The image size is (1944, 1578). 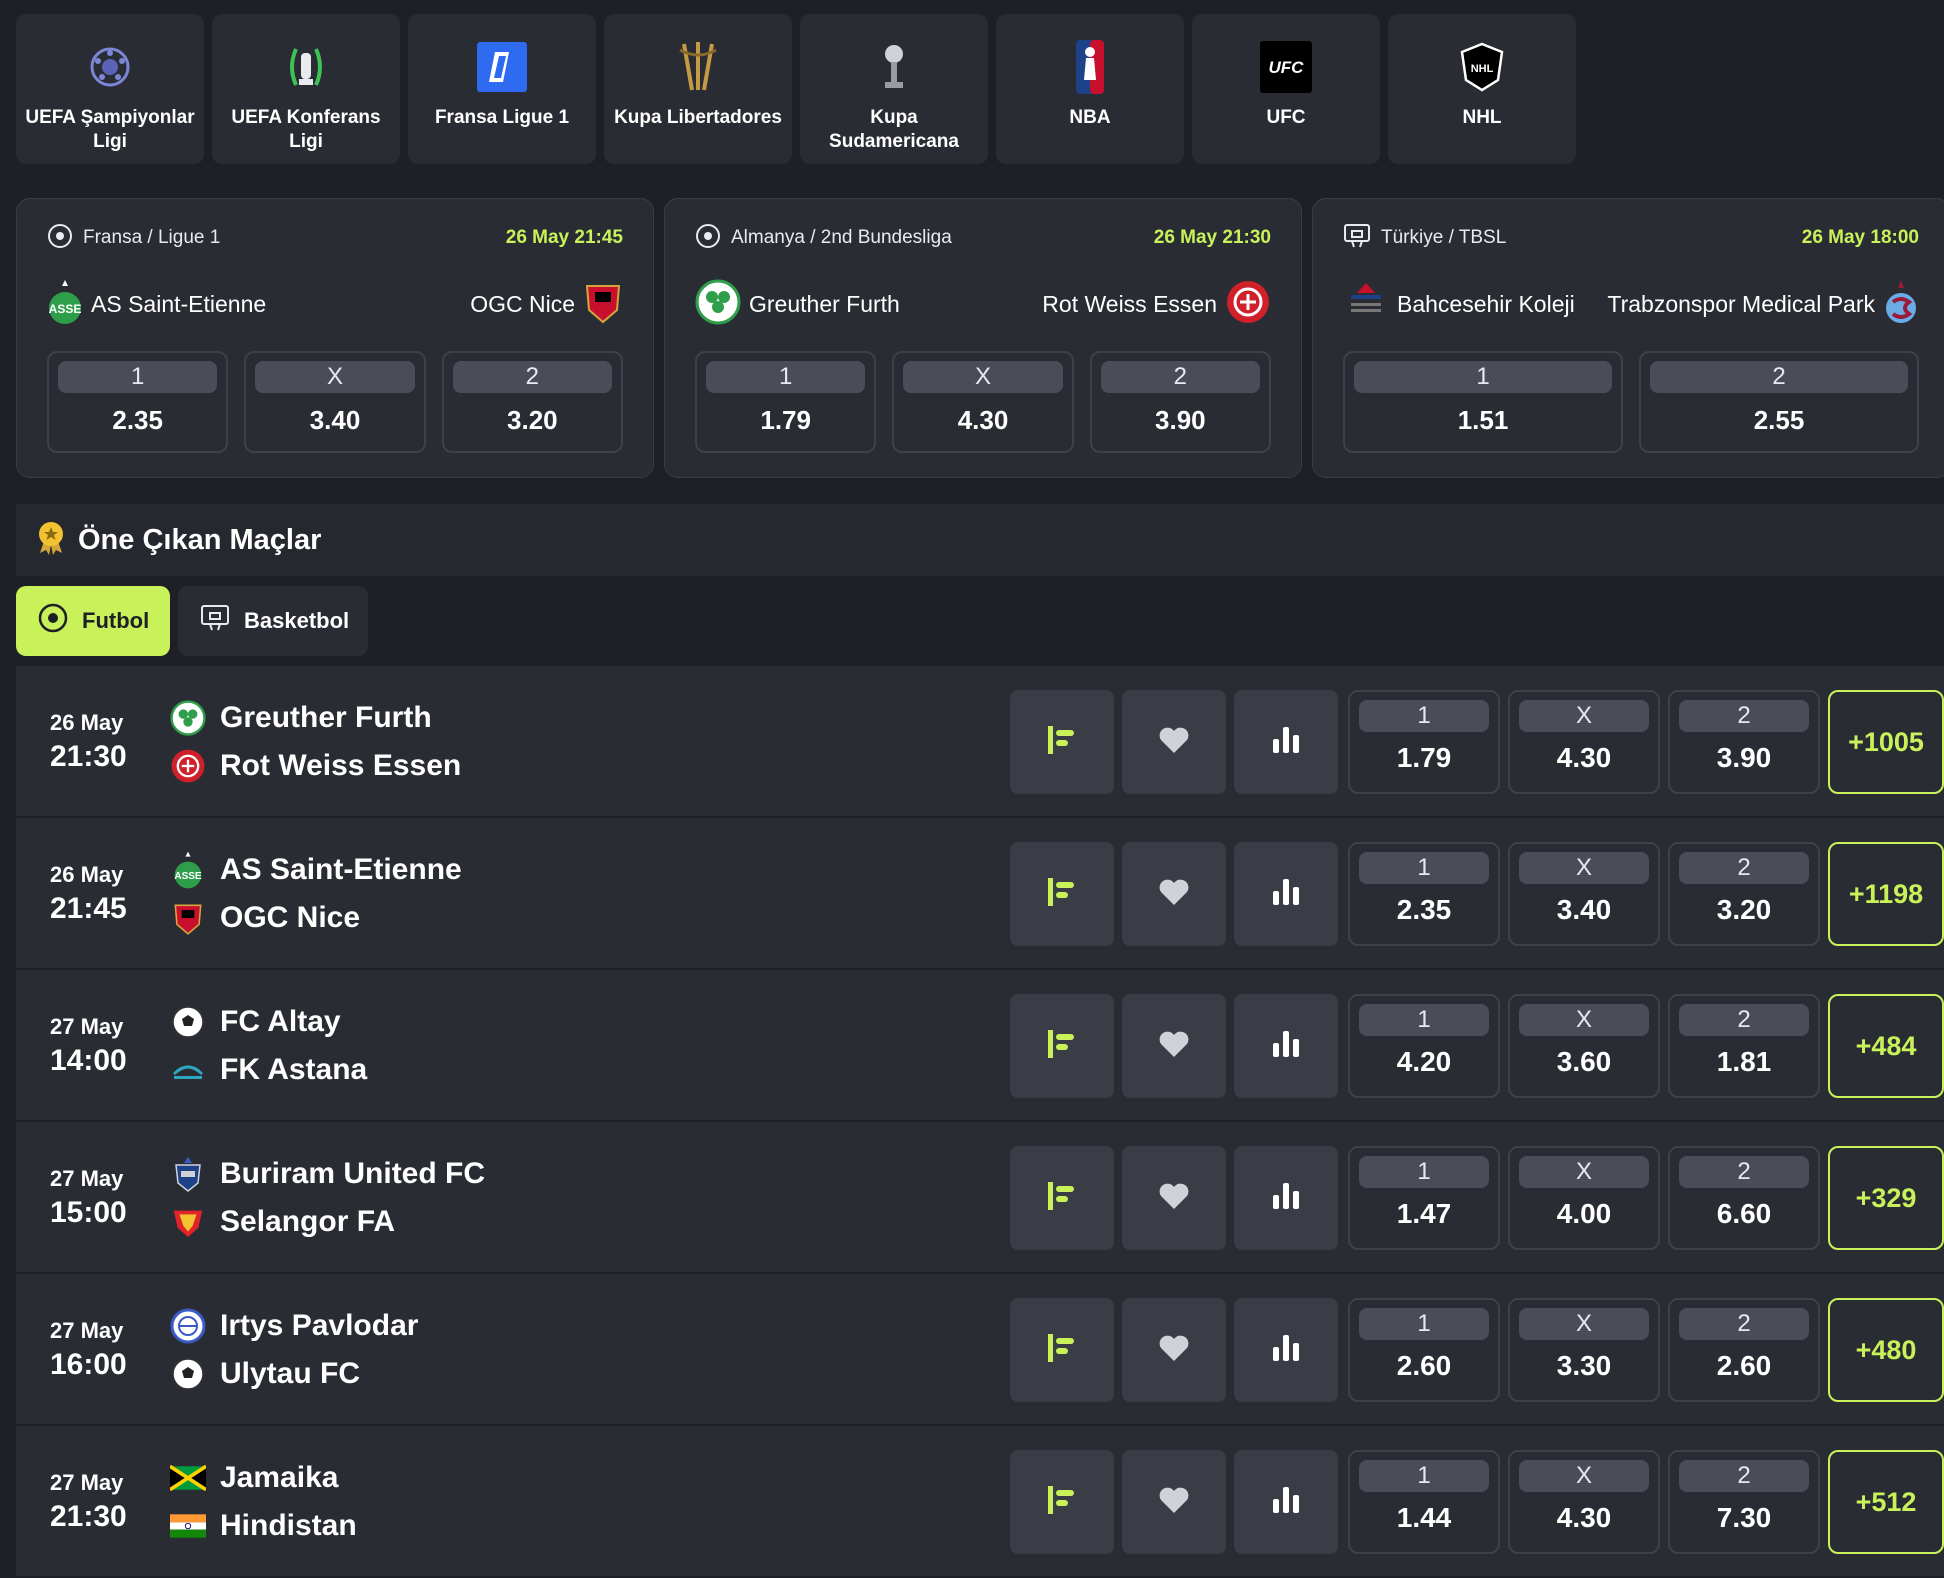 What do you see at coordinates (1584, 1350) in the screenshot?
I see `odd-button: X 3.30` at bounding box center [1584, 1350].